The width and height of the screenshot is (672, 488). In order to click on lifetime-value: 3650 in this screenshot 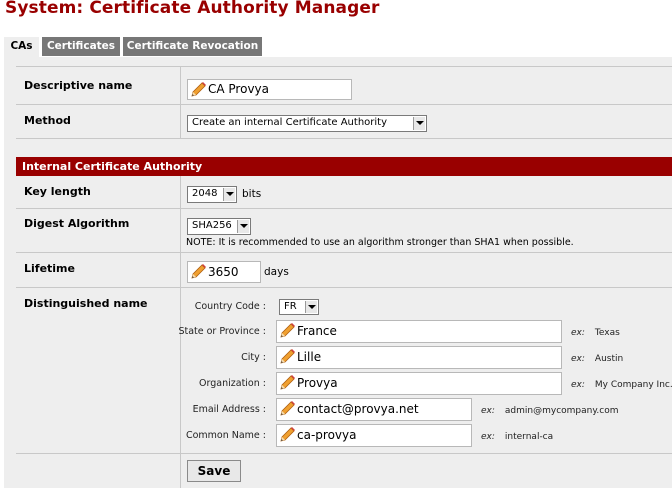, I will do `click(223, 272)`.